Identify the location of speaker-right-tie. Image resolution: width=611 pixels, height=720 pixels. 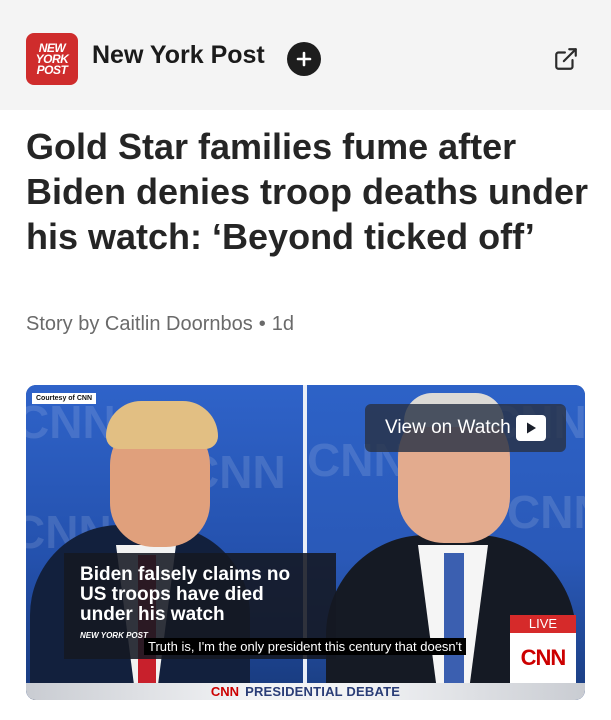
(454, 623).